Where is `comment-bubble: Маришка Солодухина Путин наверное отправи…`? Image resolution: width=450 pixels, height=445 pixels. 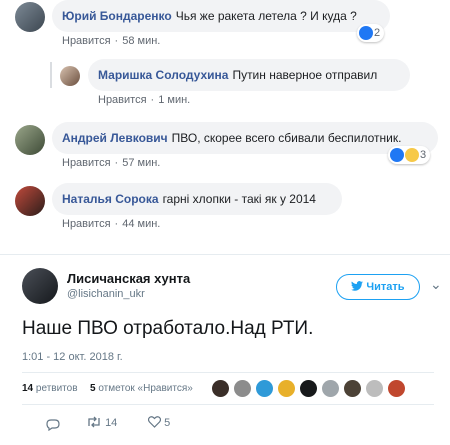
comment-bubble: Маришка Солодухина Путин наверное отправи… is located at coordinates (249, 75).